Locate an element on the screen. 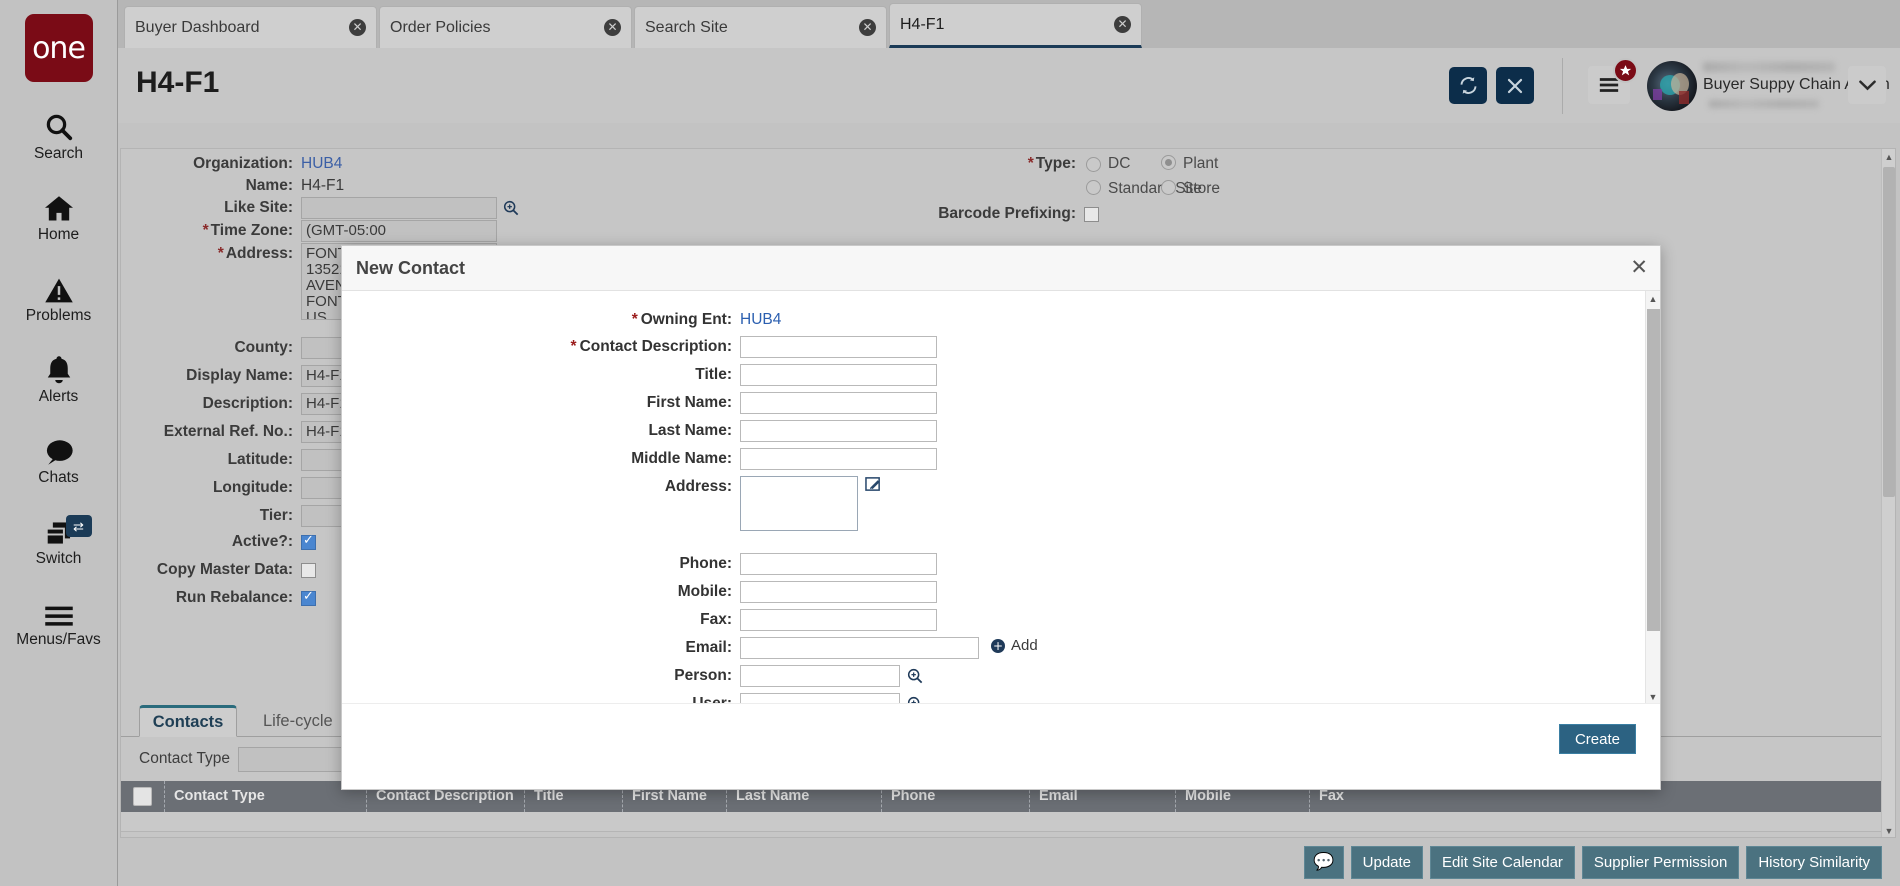  like-site-label: Like Site: is located at coordinates (258, 207).